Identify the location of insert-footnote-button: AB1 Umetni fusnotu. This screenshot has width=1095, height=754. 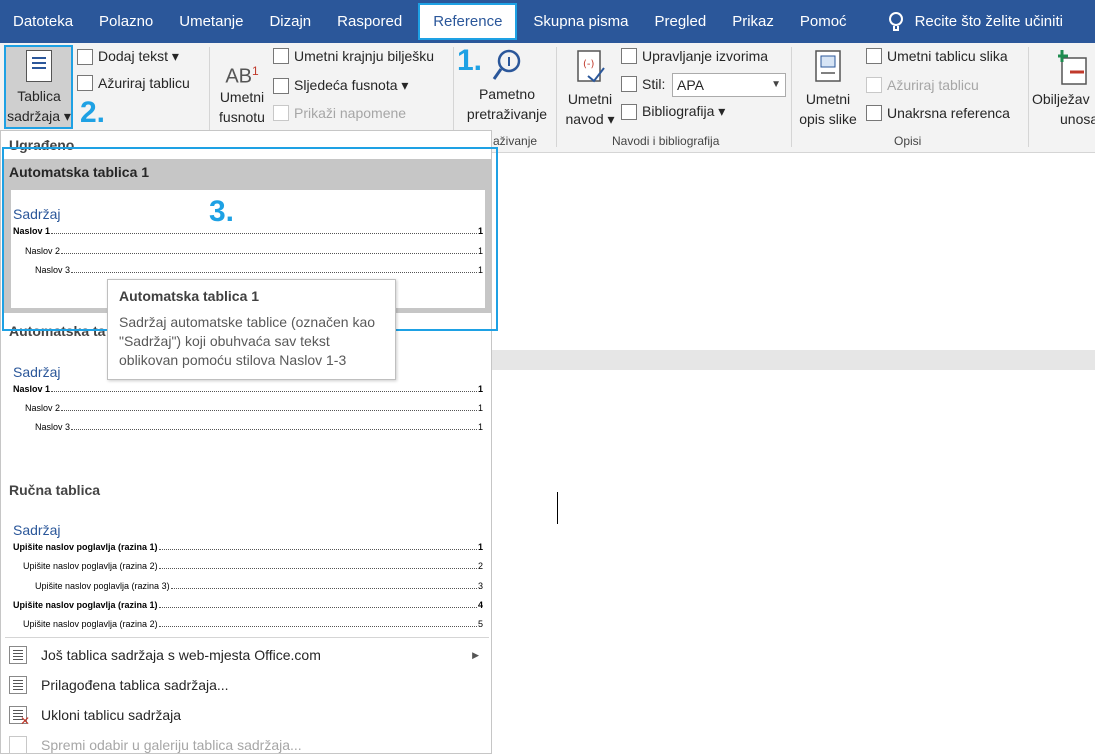
(242, 91).